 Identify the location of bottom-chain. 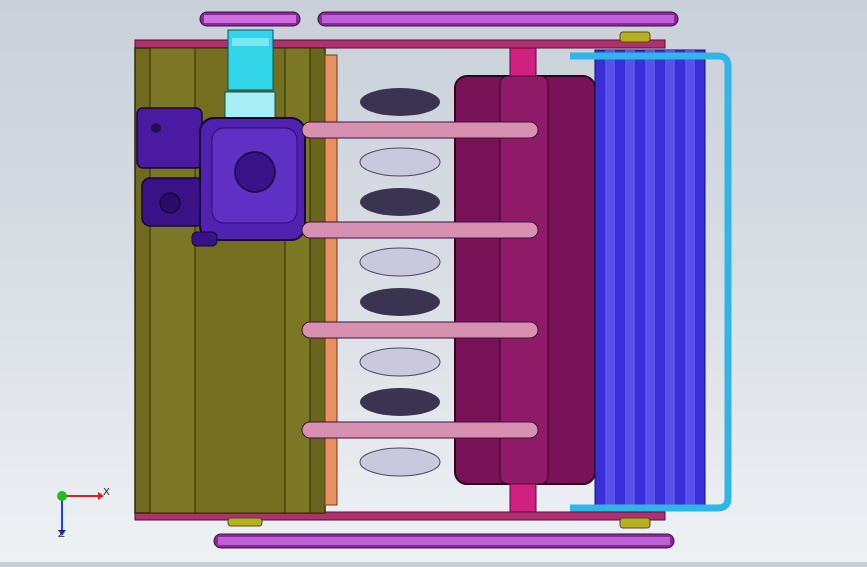
(444, 541).